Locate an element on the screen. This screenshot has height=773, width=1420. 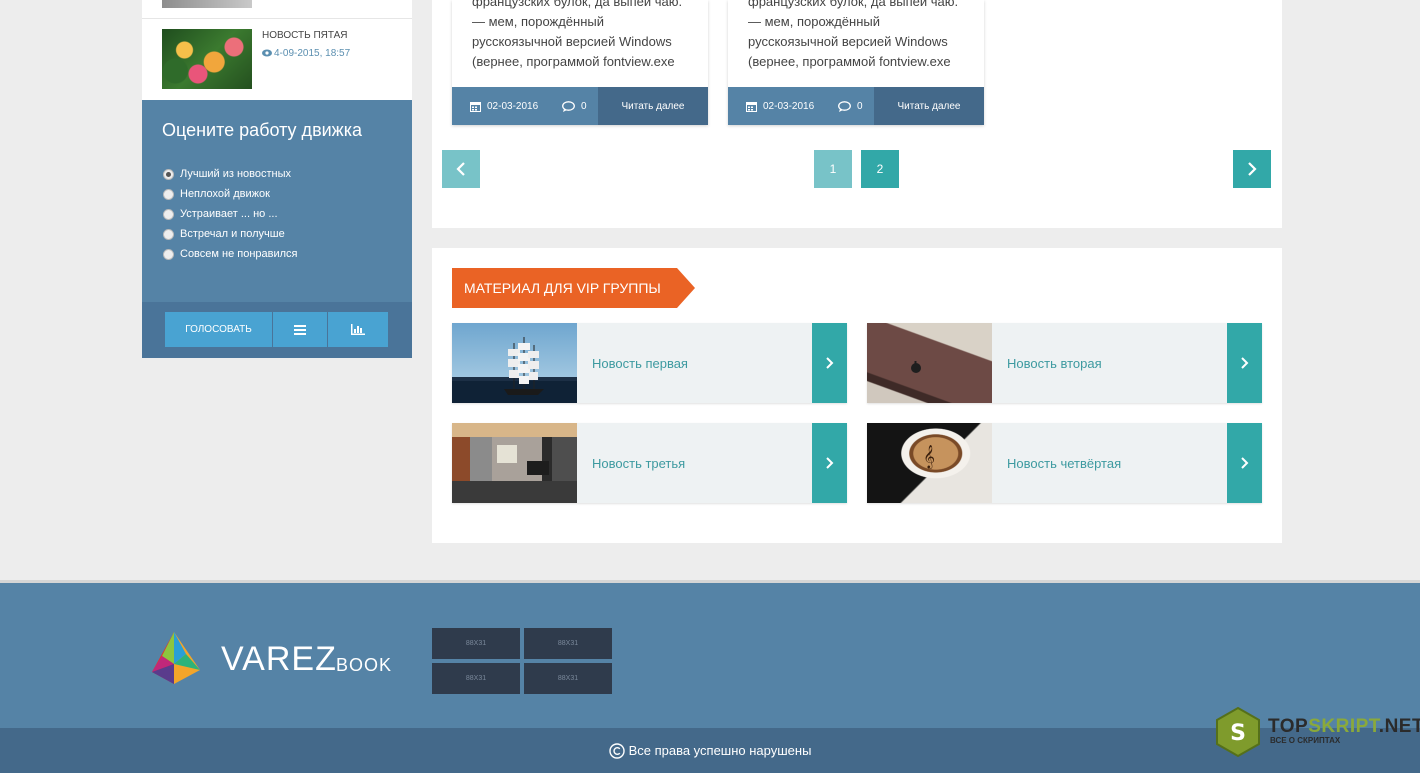
sidebar-news-block: Новость пятая 4-09-2015, 18:57 is located at coordinates (277, 50).